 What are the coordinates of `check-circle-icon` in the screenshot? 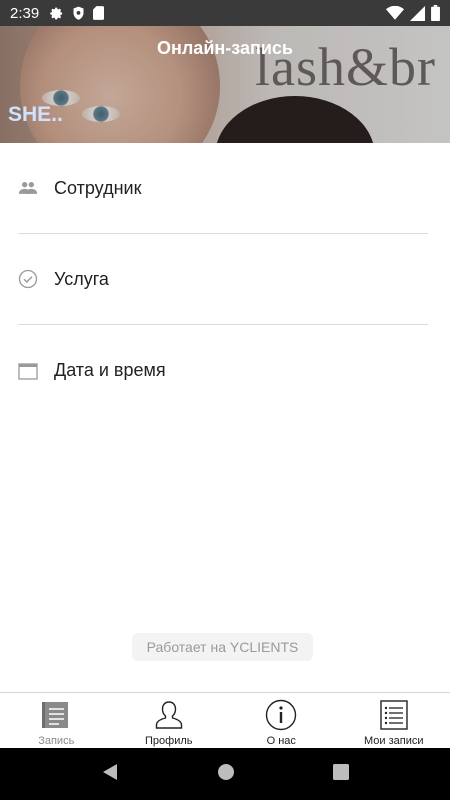 It's located at (28, 279).